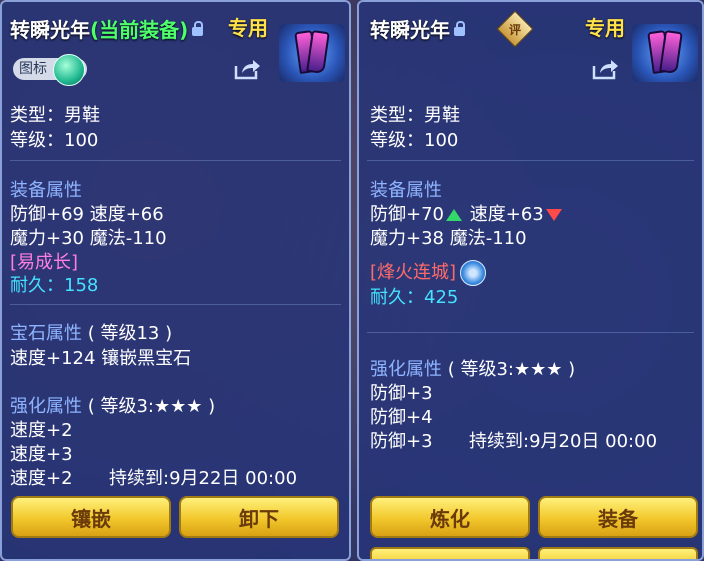 Image resolution: width=704 pixels, height=561 pixels. I want to click on durability: 耐久：425, so click(414, 297).